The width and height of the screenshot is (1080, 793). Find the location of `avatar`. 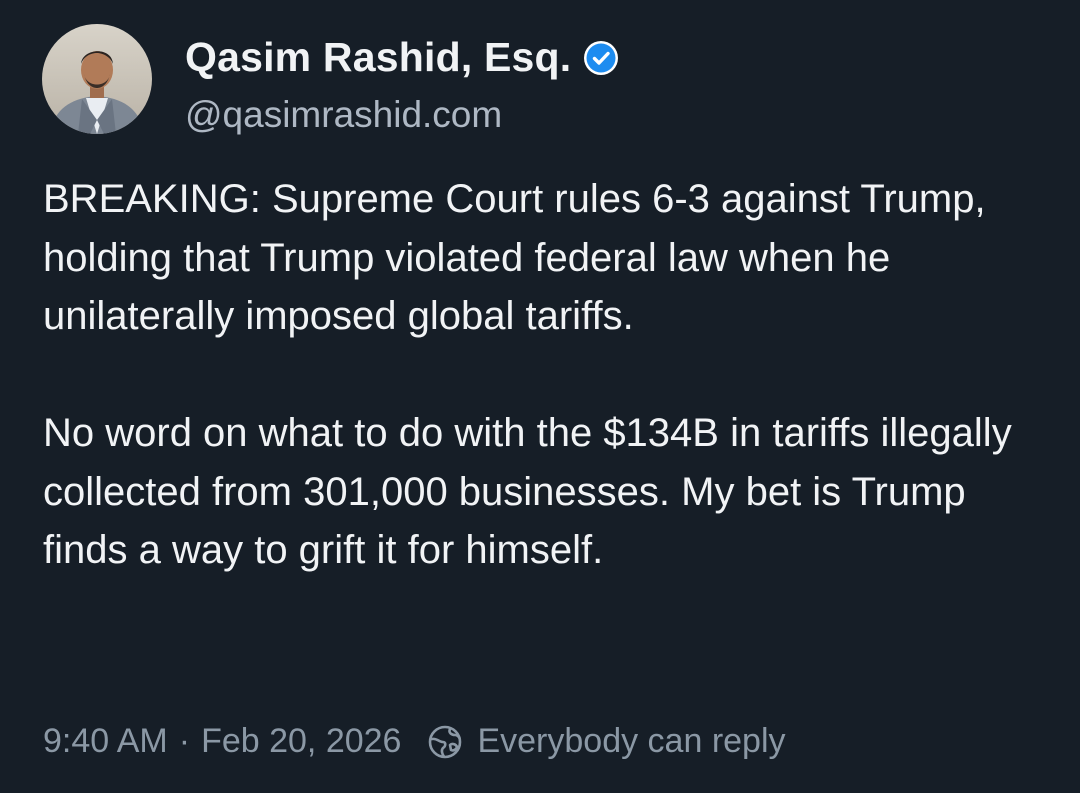

avatar is located at coordinates (97, 79).